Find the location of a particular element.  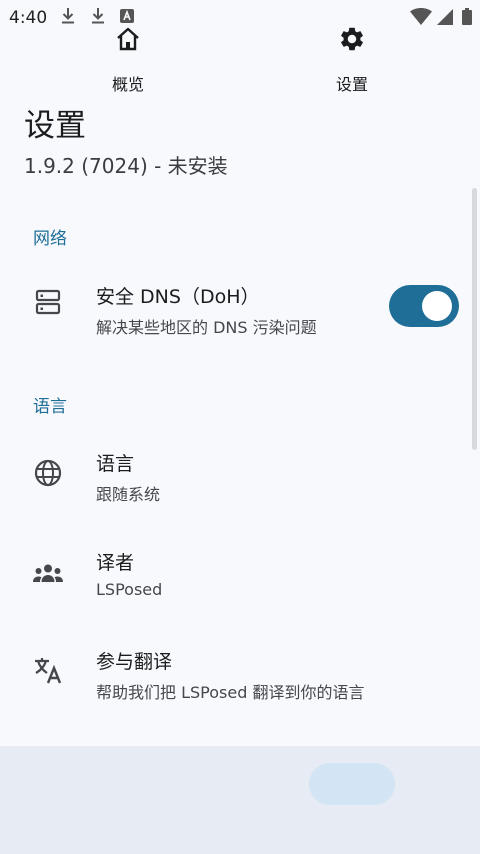

contribute-summary: 帮助我们把 LSPosed 翻译到你的语言 is located at coordinates (230, 692).